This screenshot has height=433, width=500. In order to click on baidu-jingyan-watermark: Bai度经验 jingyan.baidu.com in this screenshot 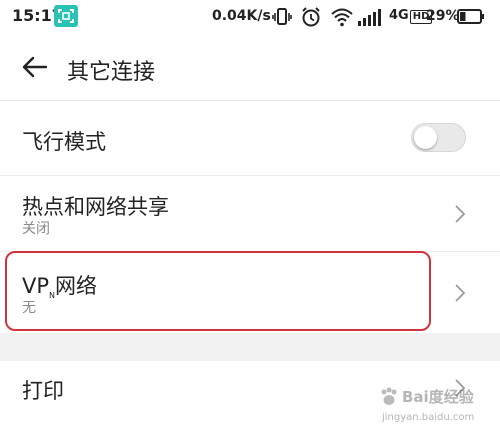, I will do `click(434, 405)`.